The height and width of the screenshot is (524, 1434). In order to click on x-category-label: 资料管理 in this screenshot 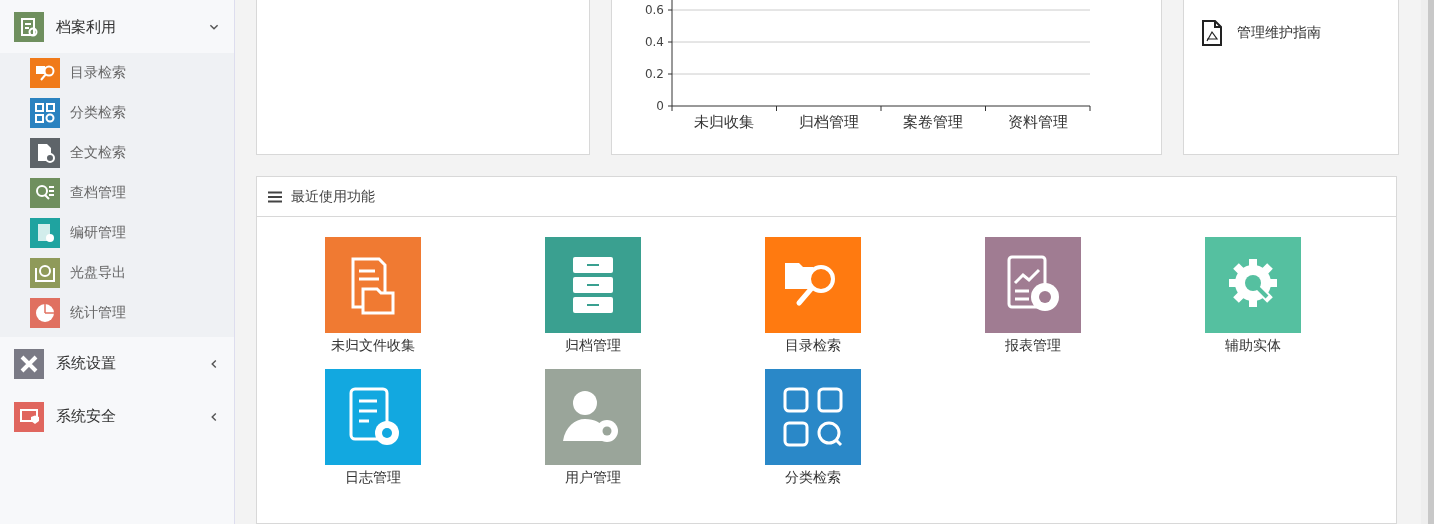, I will do `click(1037, 122)`.